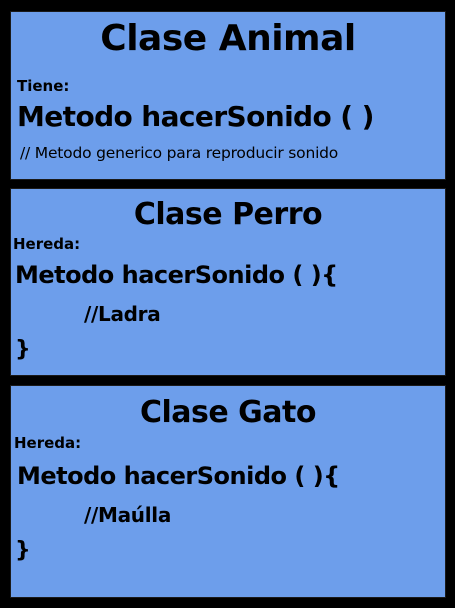  Describe the element at coordinates (228, 38) in the screenshot. I see `class-animal-title: Clase Animal` at that location.